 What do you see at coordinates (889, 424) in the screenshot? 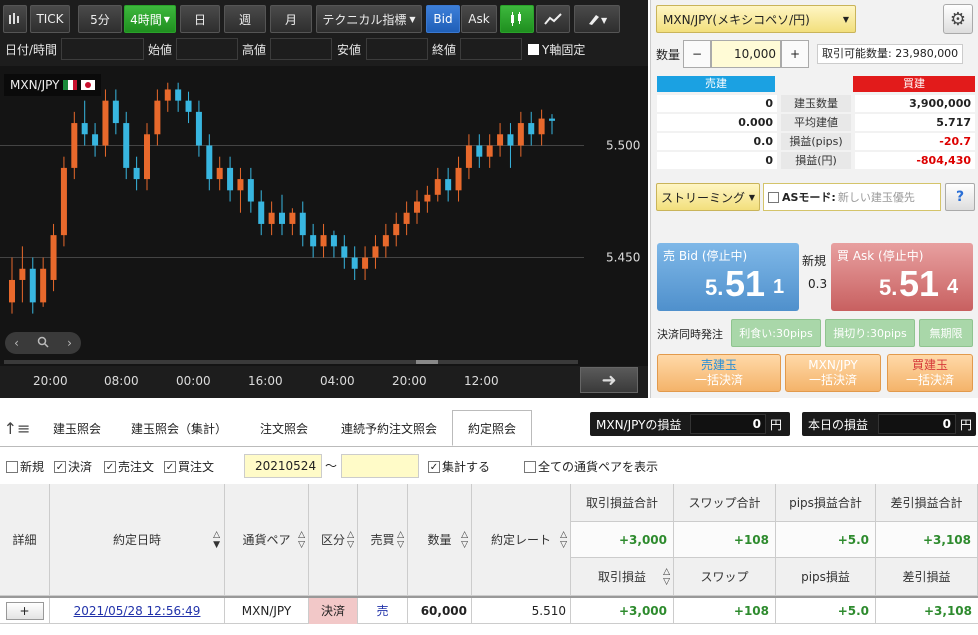
I see `today-pl-box: 本日の損益 0 円` at bounding box center [889, 424].